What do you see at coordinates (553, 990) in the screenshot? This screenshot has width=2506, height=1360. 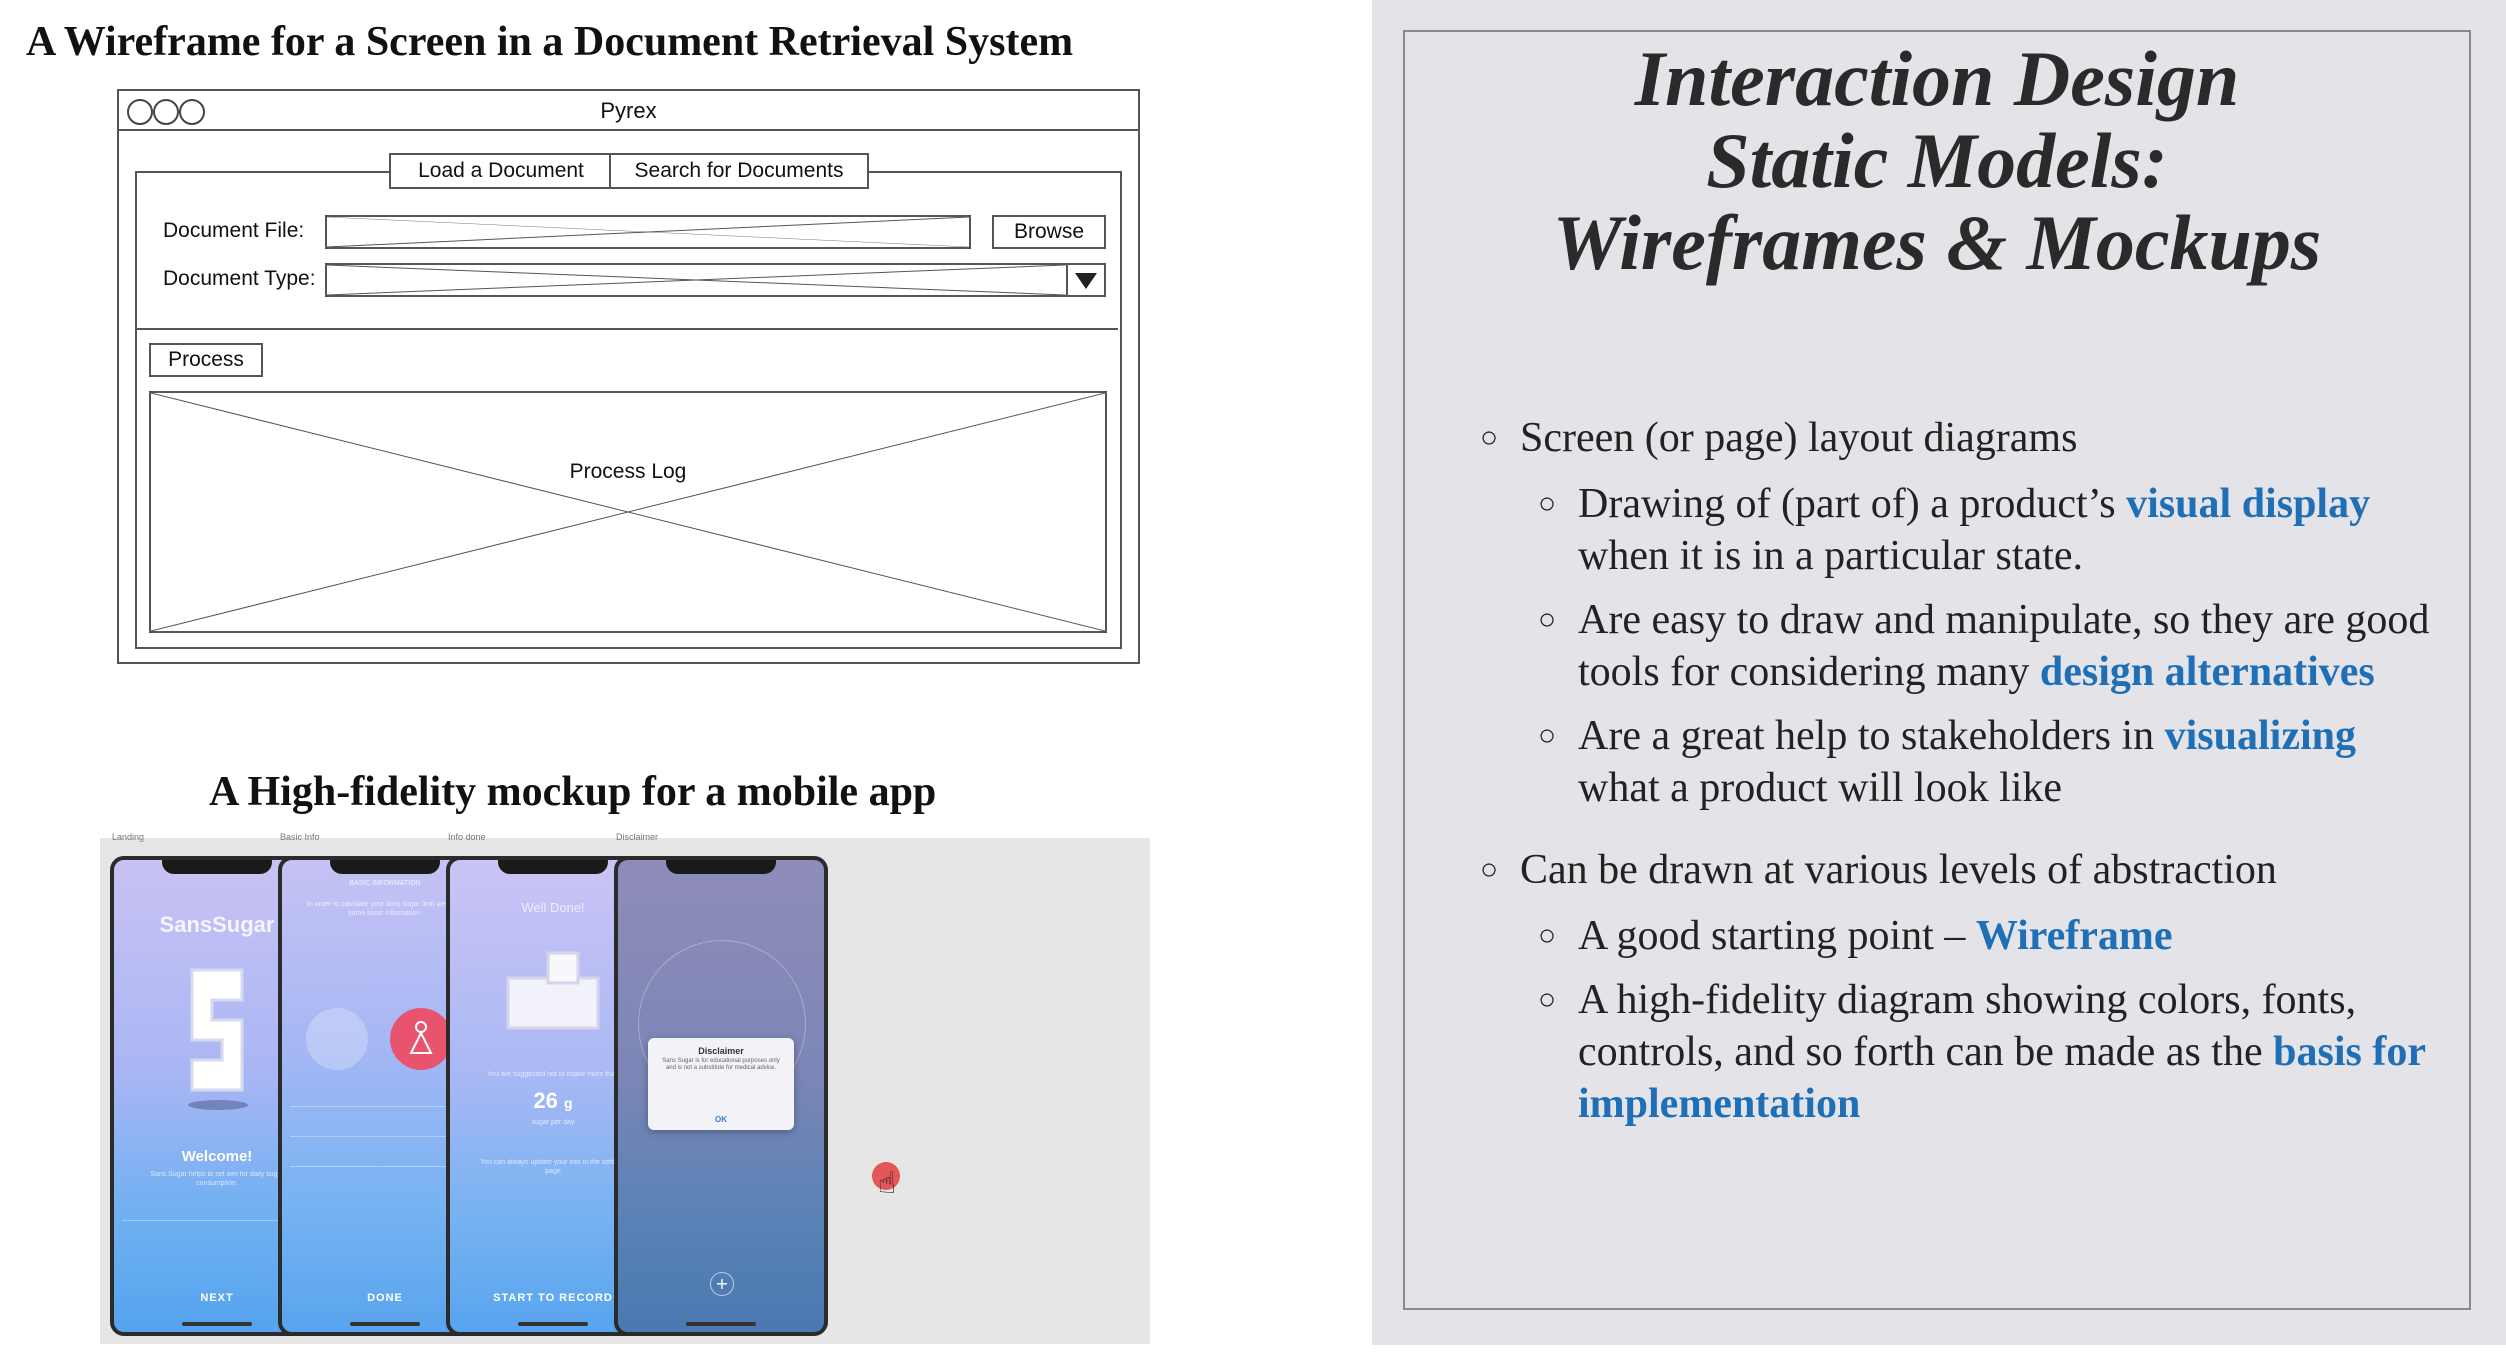 I see `thumbs-up-cubes-icon` at bounding box center [553, 990].